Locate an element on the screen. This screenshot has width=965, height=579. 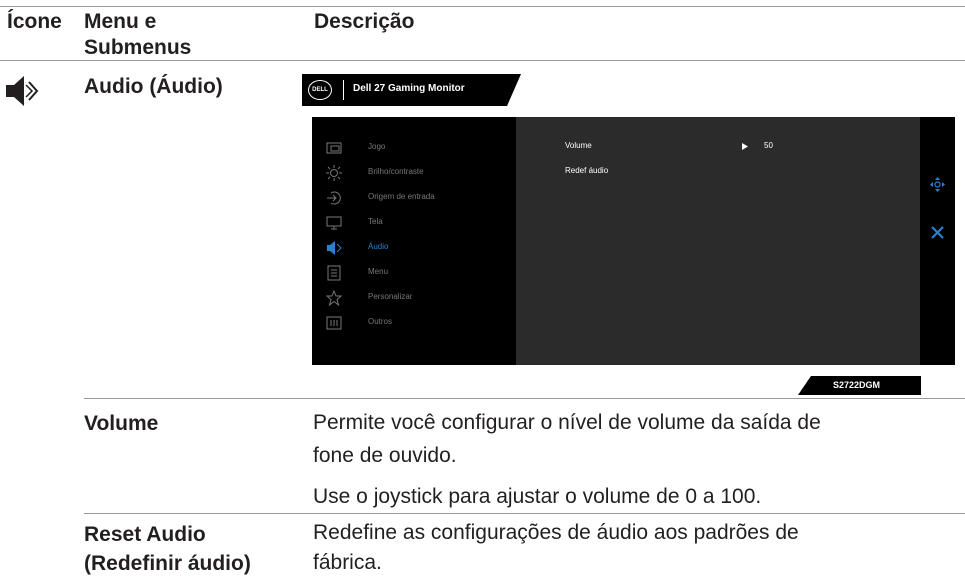
menu-item-label: Menu is located at coordinates (378, 271).